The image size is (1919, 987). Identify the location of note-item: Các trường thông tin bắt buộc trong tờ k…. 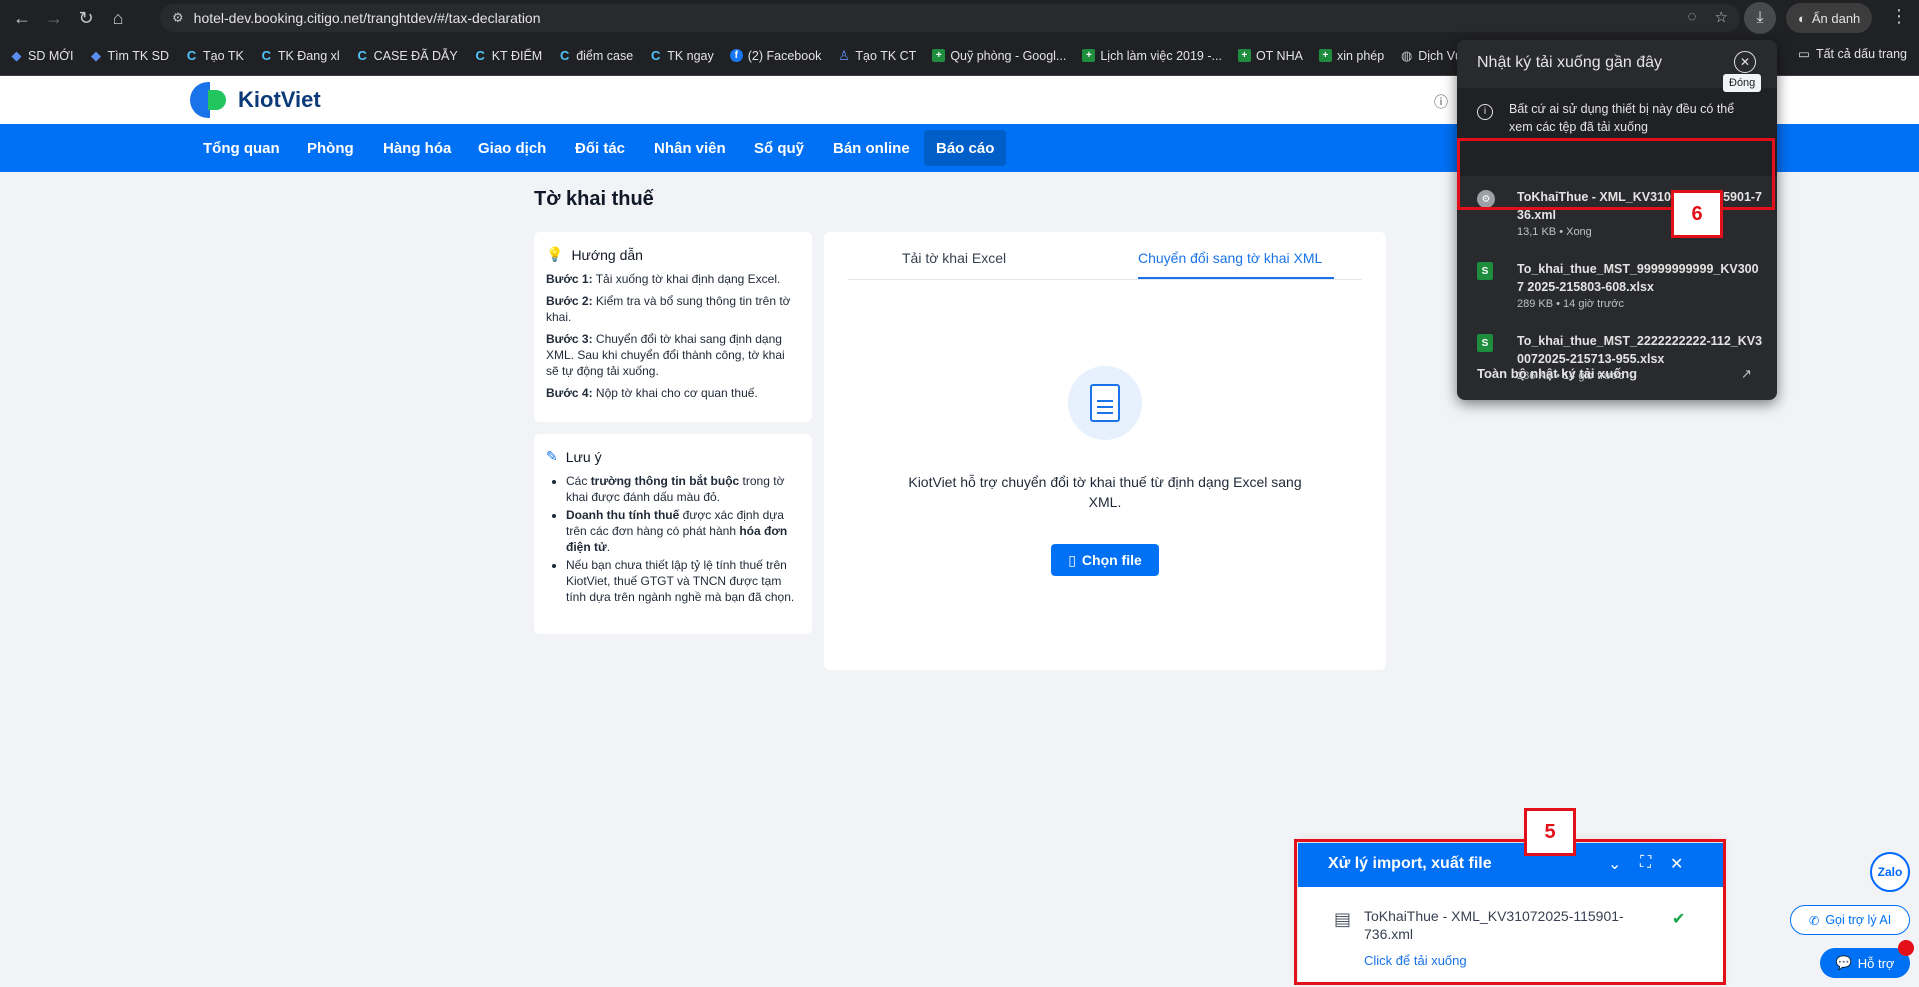
(683, 489).